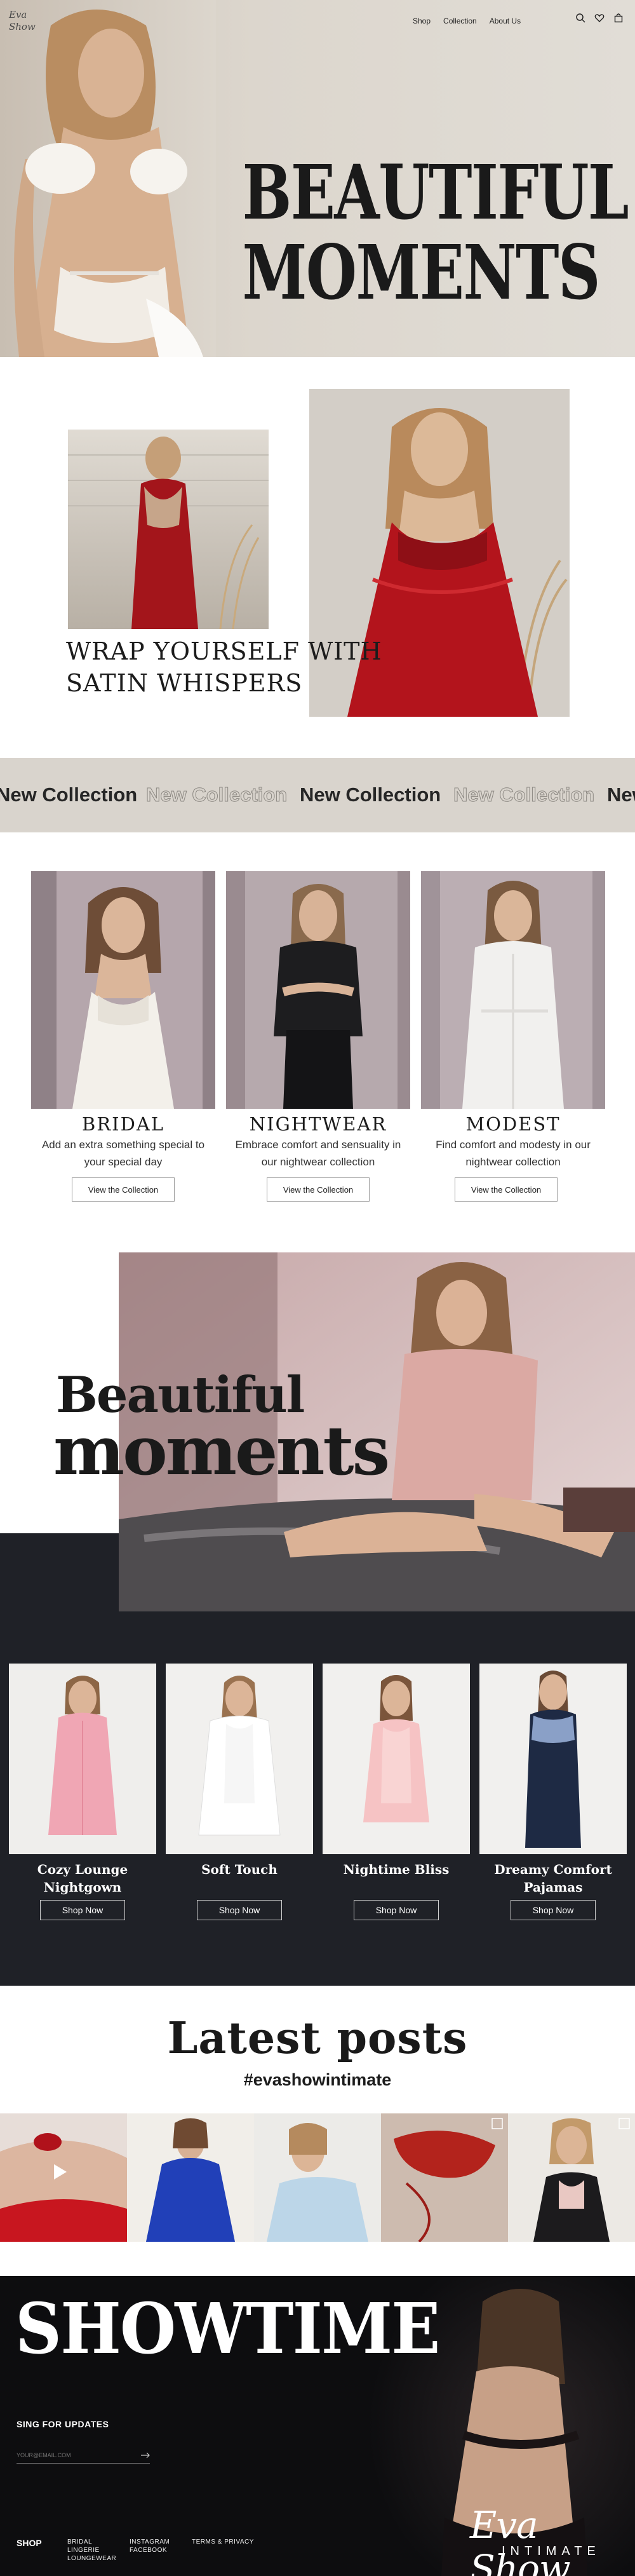 This screenshot has width=635, height=2576. What do you see at coordinates (319, 1189) in the screenshot?
I see `view-collection-nightwear-button: View the Collection` at bounding box center [319, 1189].